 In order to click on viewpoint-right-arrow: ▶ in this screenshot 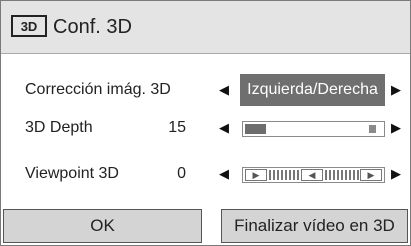, I will do `click(396, 174)`.